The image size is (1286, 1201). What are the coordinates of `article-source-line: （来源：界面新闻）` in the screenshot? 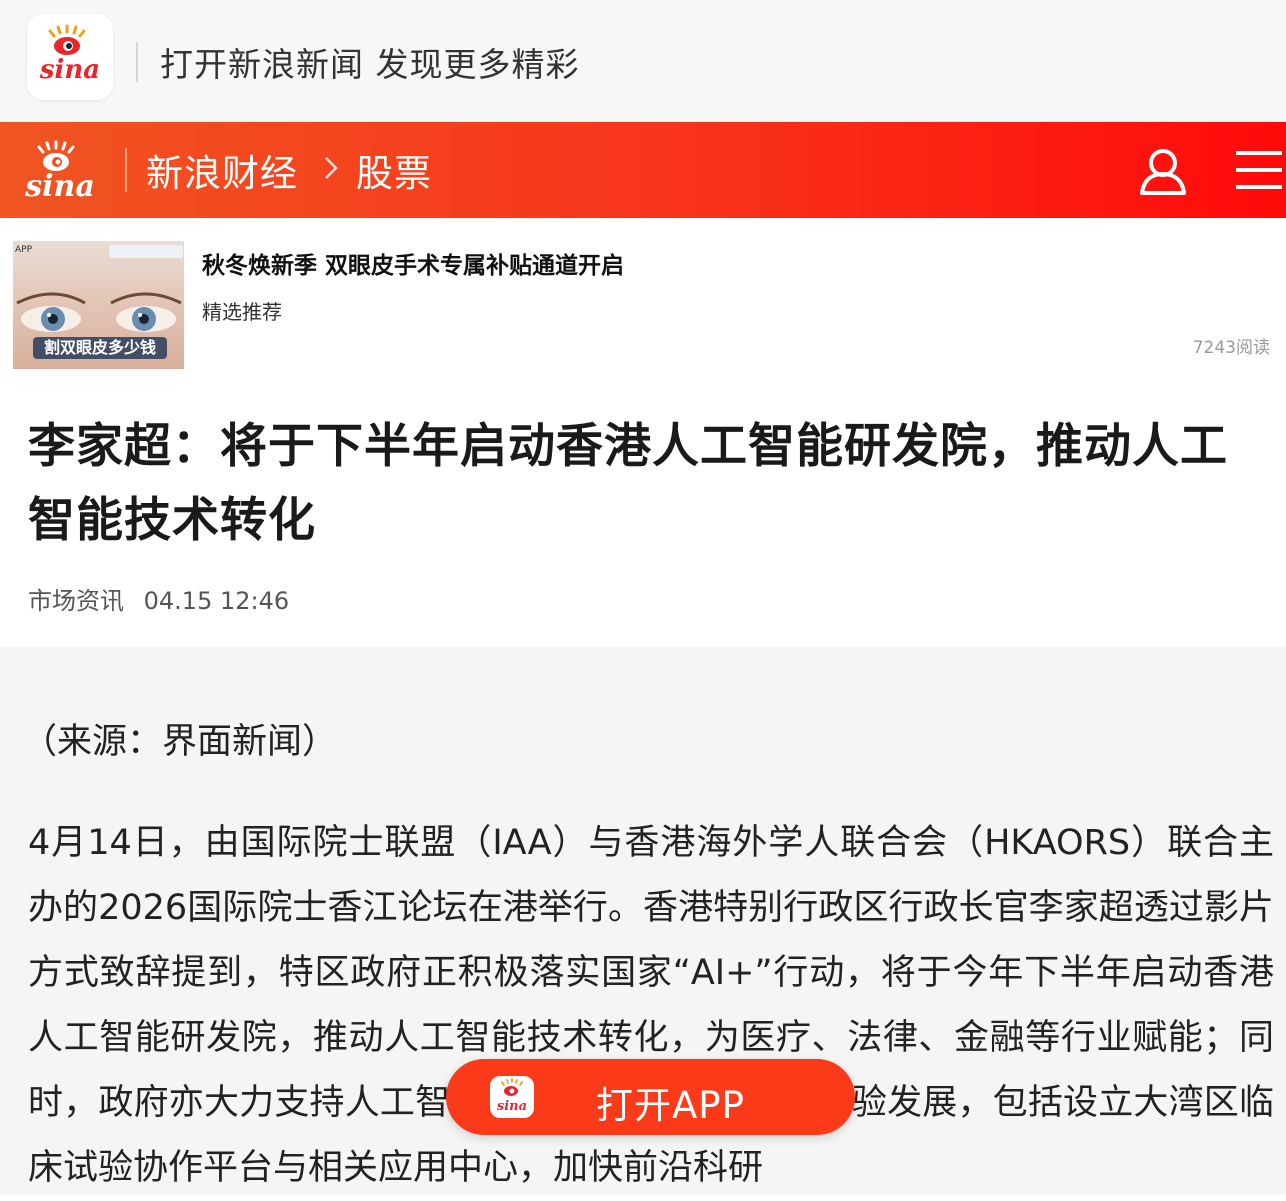 It's located at (180, 742).